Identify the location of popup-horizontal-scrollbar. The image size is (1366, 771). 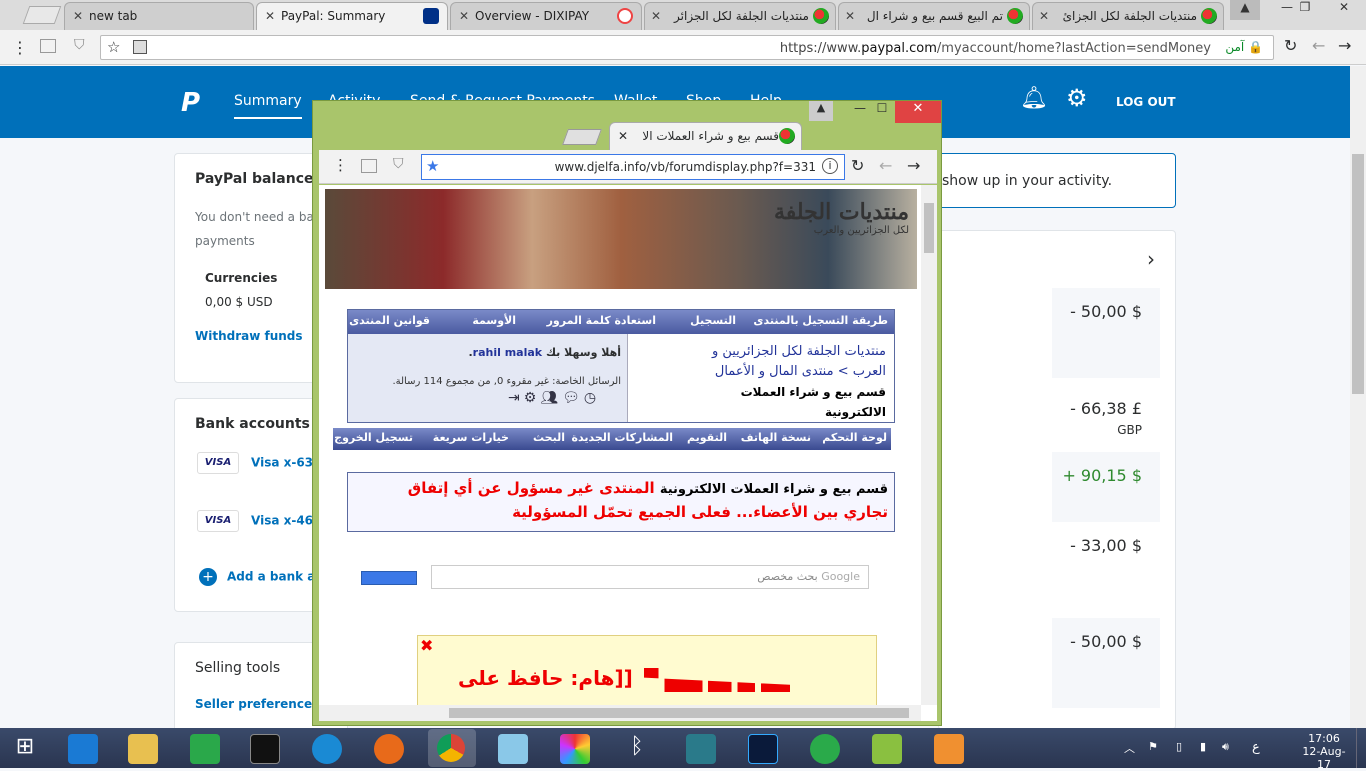
(620, 713).